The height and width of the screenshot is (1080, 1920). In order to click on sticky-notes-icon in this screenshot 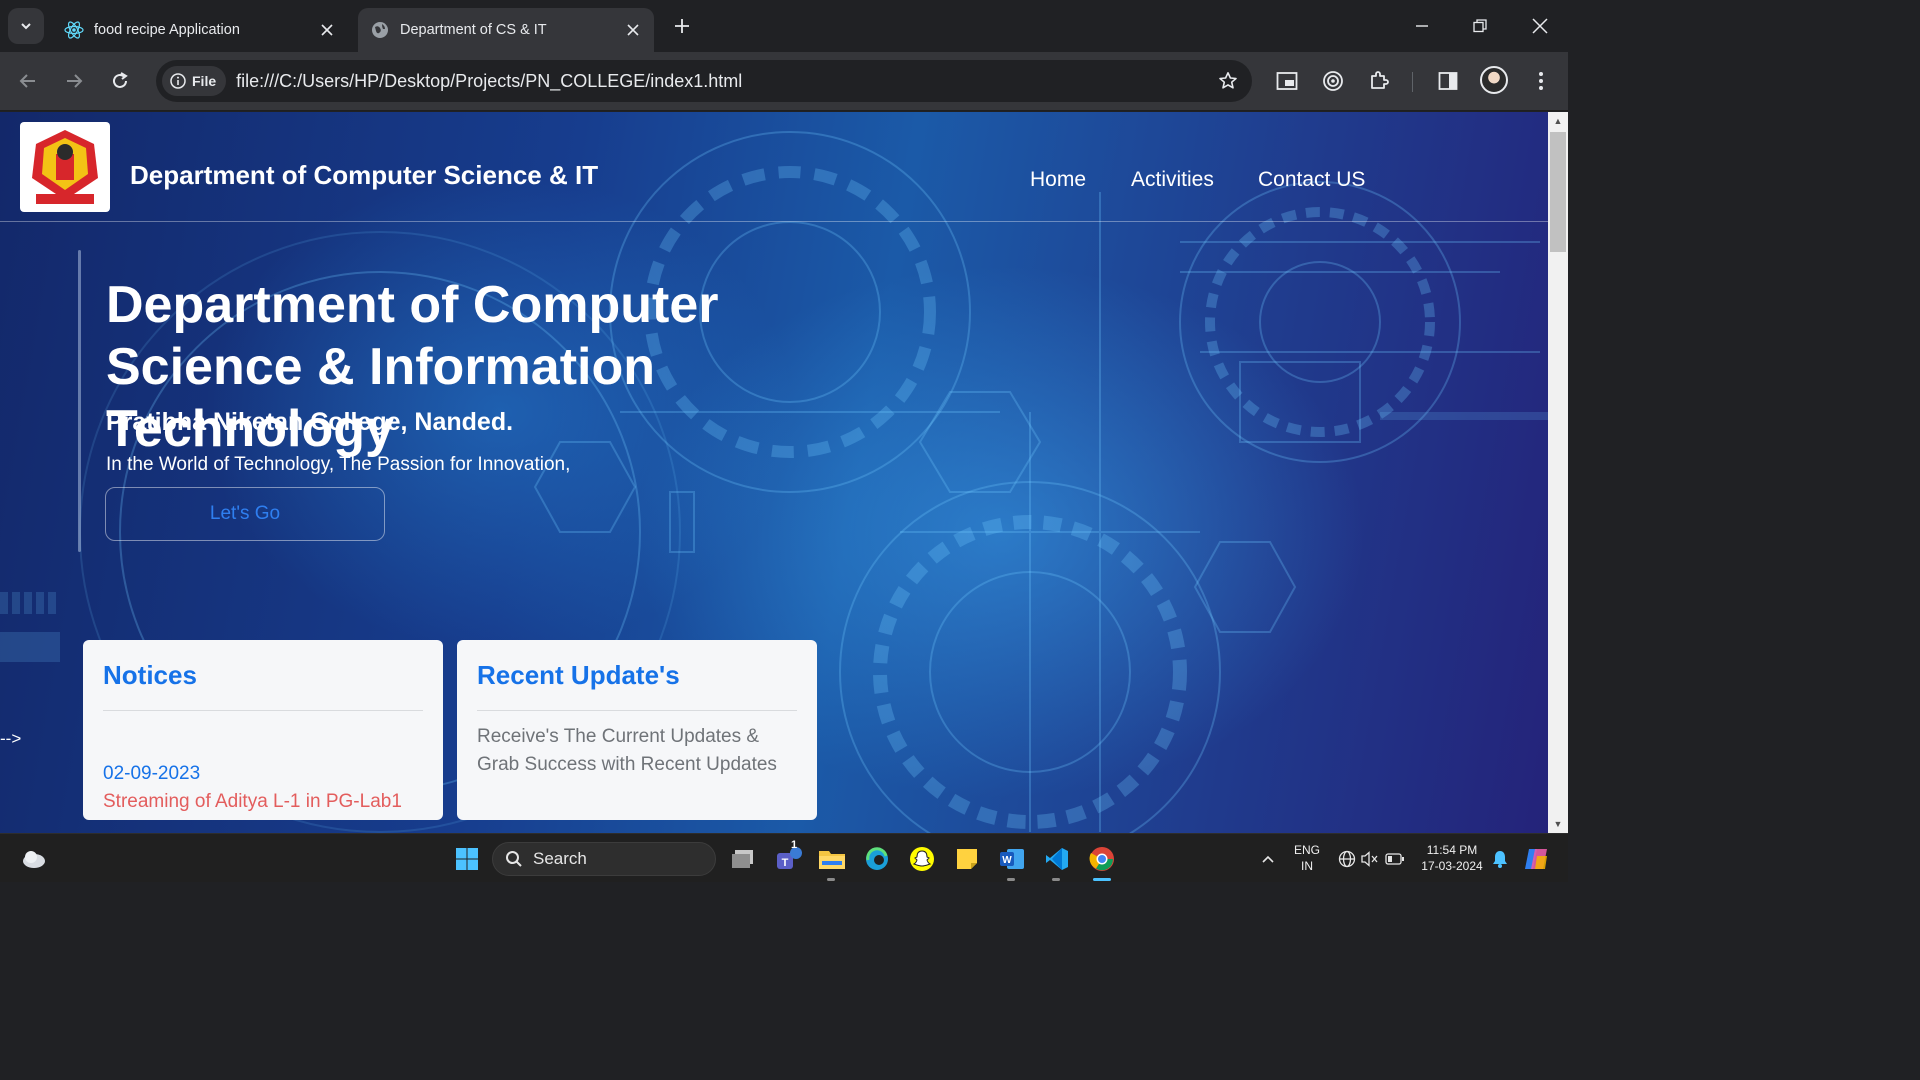, I will do `click(967, 859)`.